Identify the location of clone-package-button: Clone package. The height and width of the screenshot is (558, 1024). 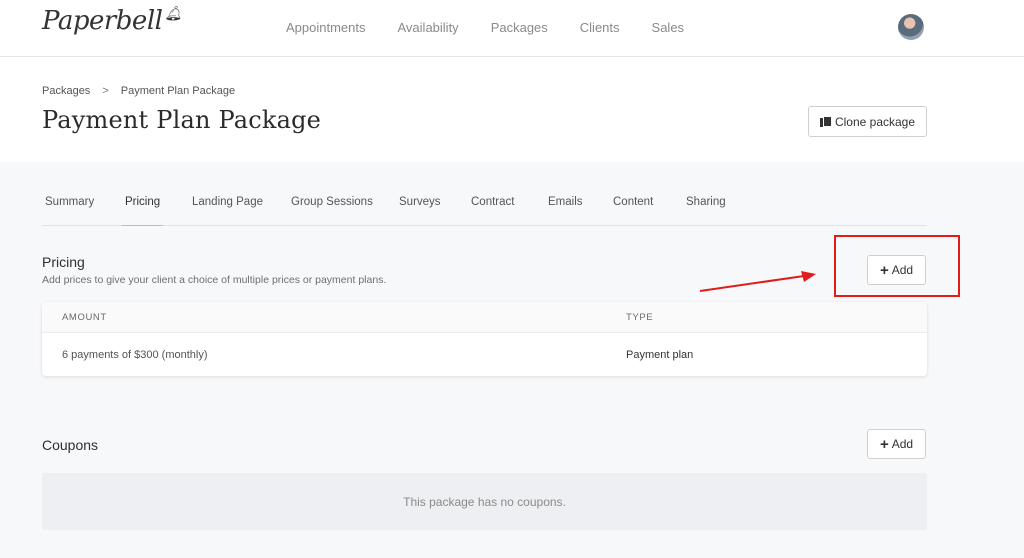
(867, 121).